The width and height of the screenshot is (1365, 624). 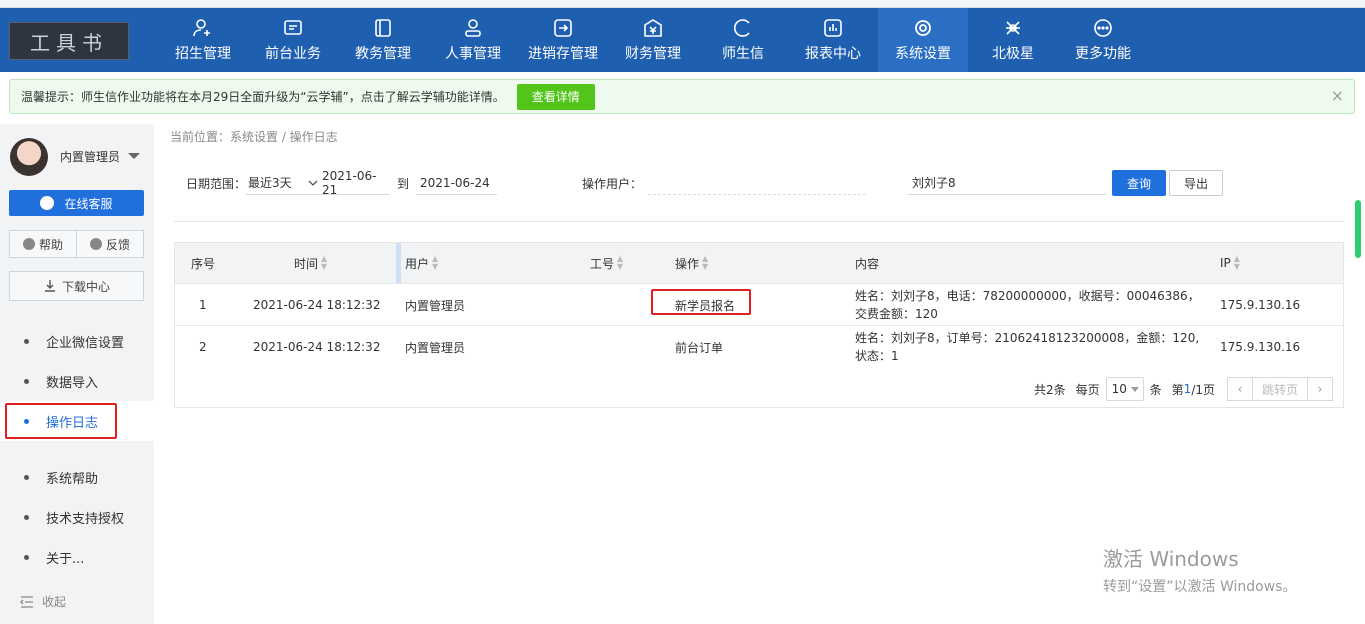 What do you see at coordinates (1134, 389) in the screenshot?
I see `caret-down-icon` at bounding box center [1134, 389].